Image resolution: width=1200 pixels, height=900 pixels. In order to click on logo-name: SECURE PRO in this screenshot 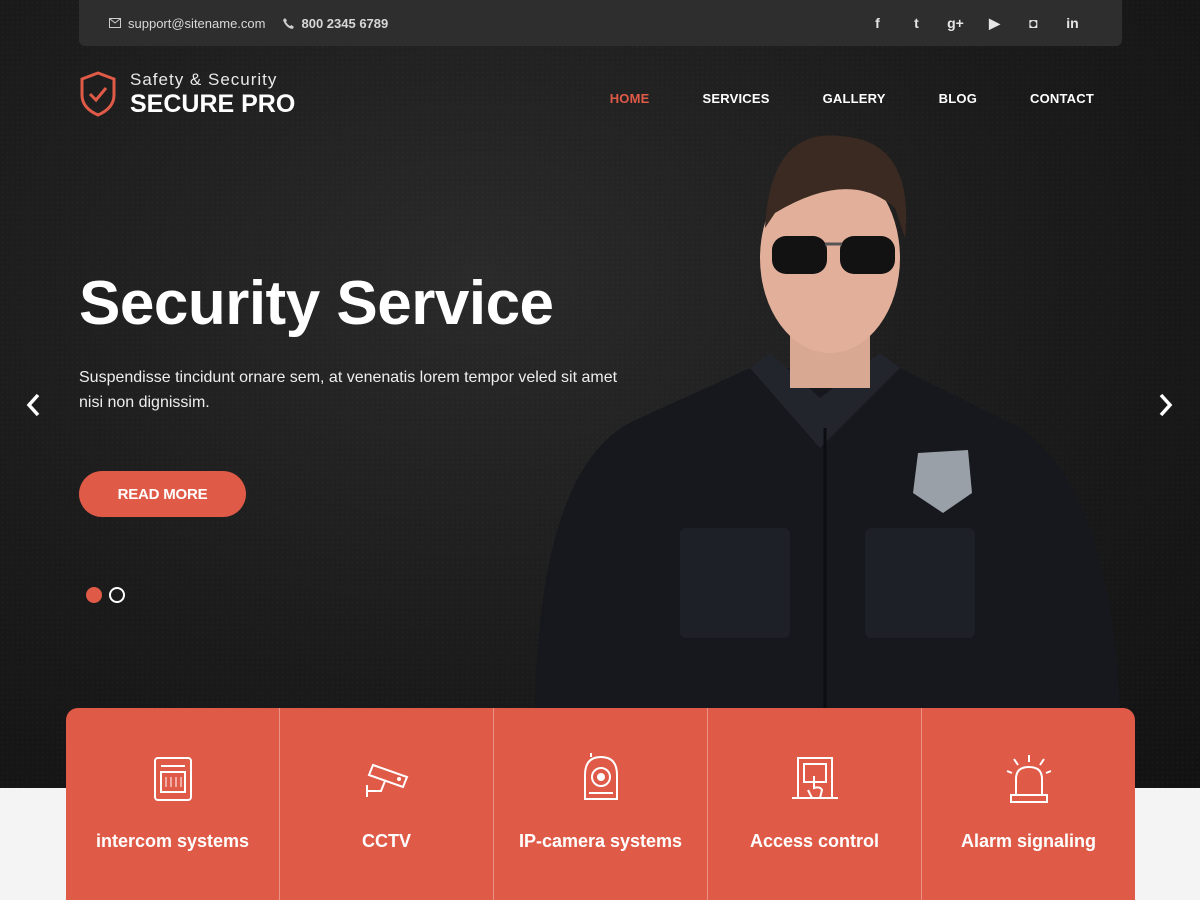, I will do `click(213, 104)`.